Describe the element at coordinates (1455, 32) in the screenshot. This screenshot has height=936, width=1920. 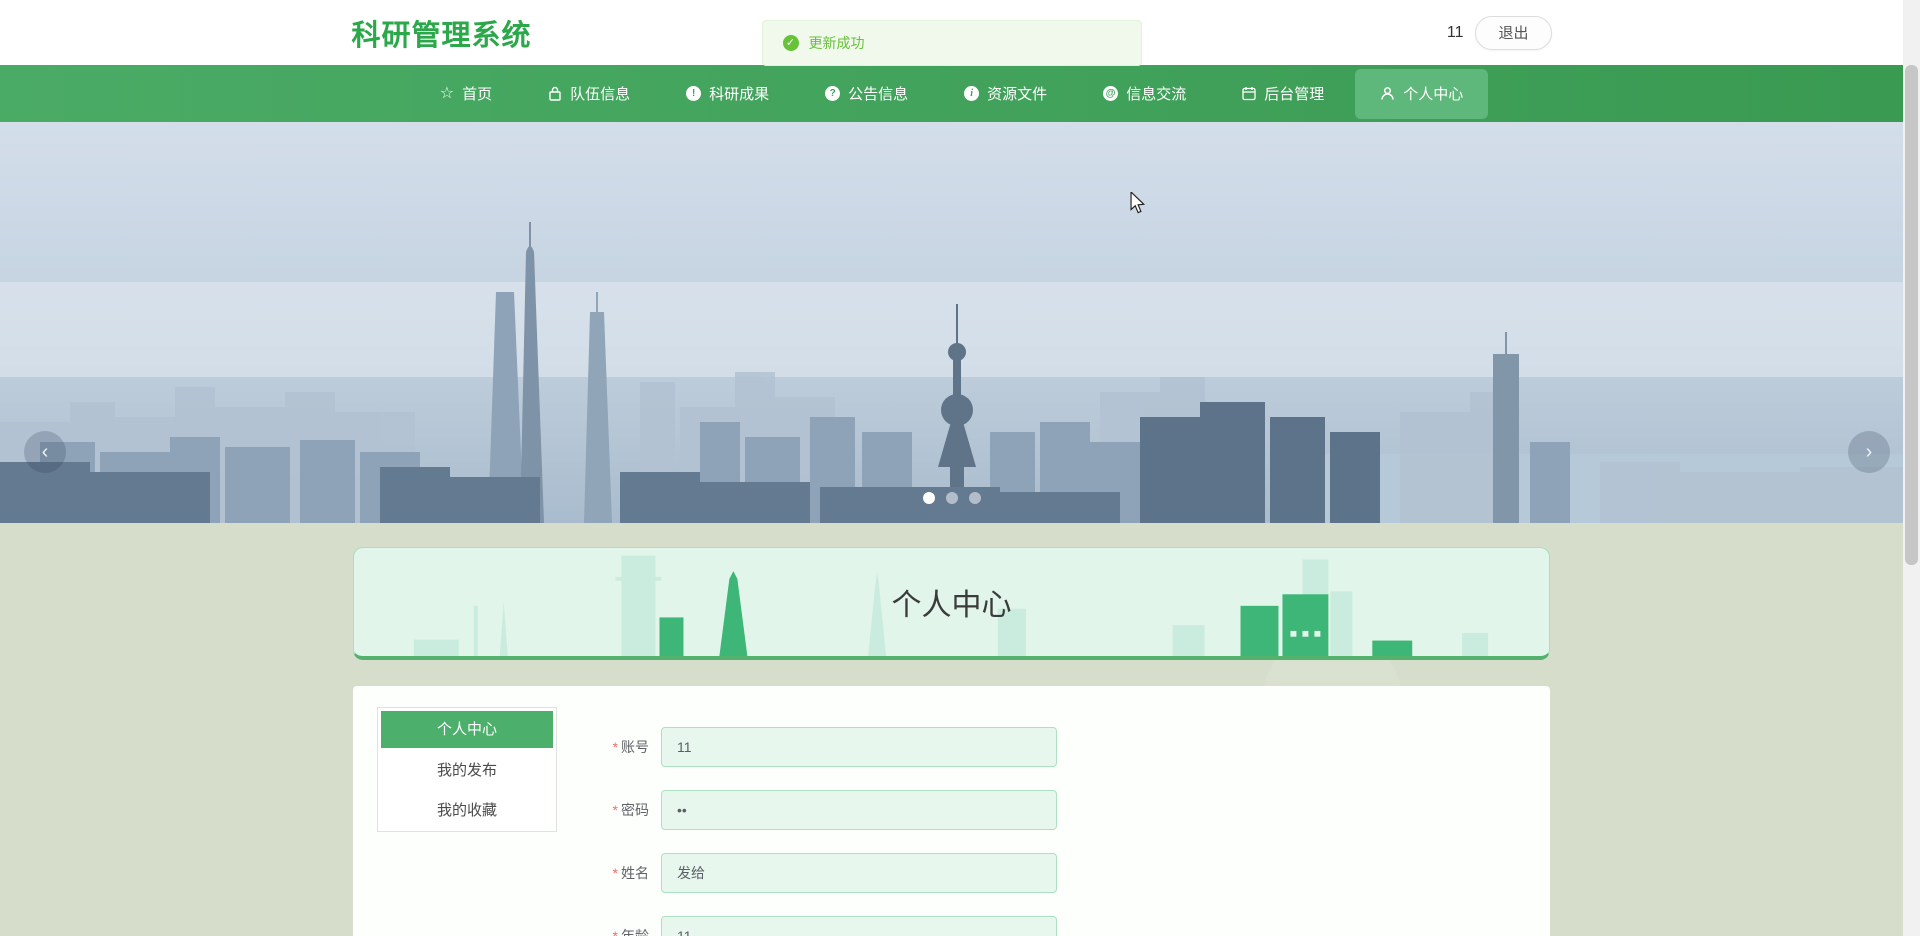
I see `username-text: 11` at that location.